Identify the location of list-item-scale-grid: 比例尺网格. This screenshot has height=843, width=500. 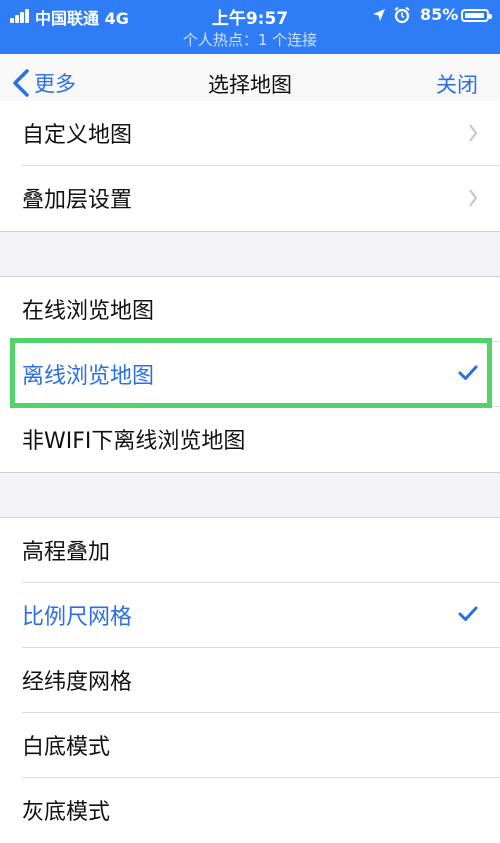
(250, 615).